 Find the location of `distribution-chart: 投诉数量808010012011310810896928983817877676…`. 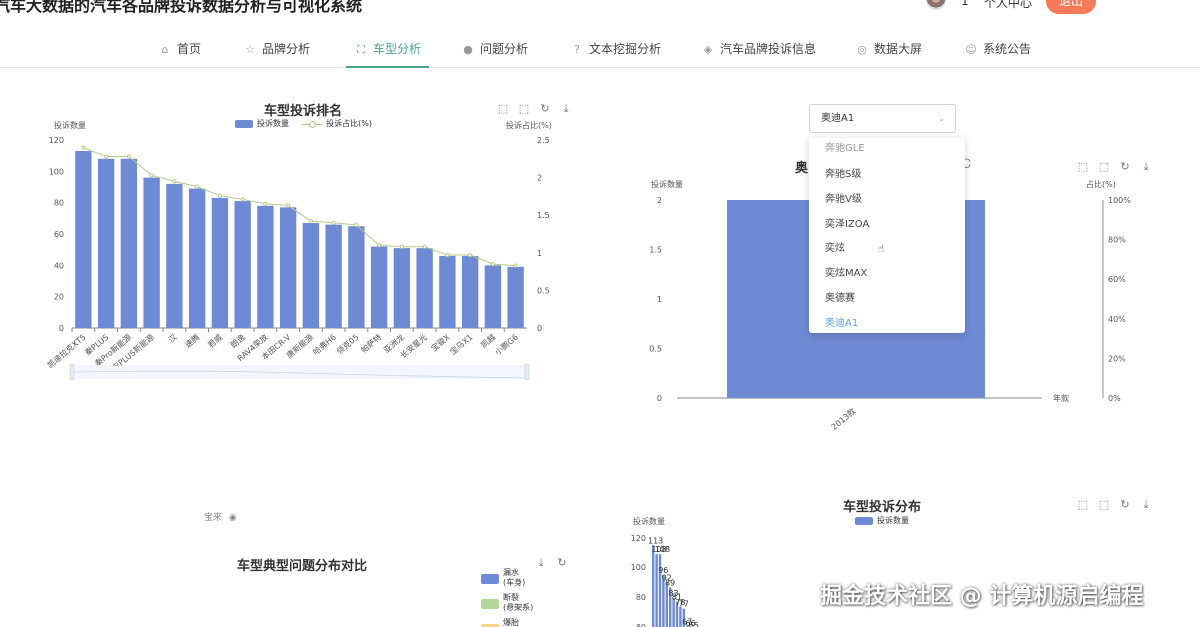

distribution-chart: 投诉数量808010012011310810896928983817877676… is located at coordinates (665, 571).